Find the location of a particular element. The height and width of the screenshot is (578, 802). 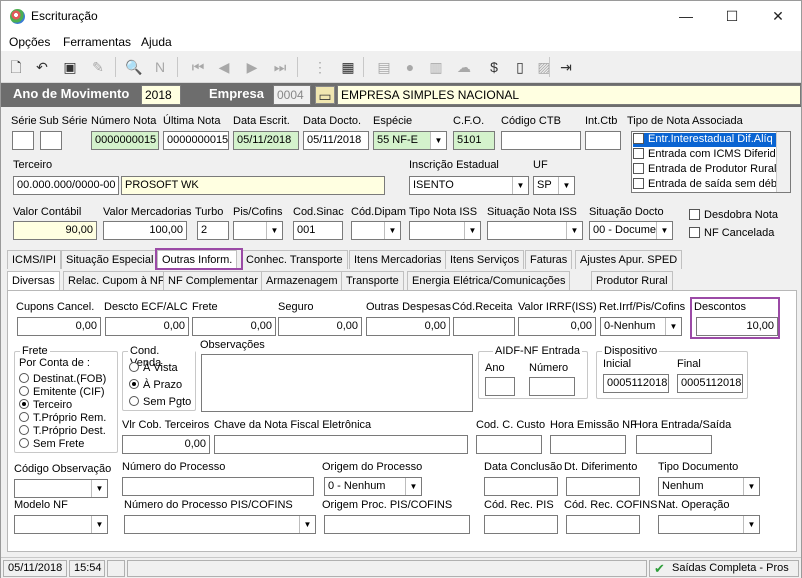

tab-diversas: Diversas is located at coordinates (33, 281).